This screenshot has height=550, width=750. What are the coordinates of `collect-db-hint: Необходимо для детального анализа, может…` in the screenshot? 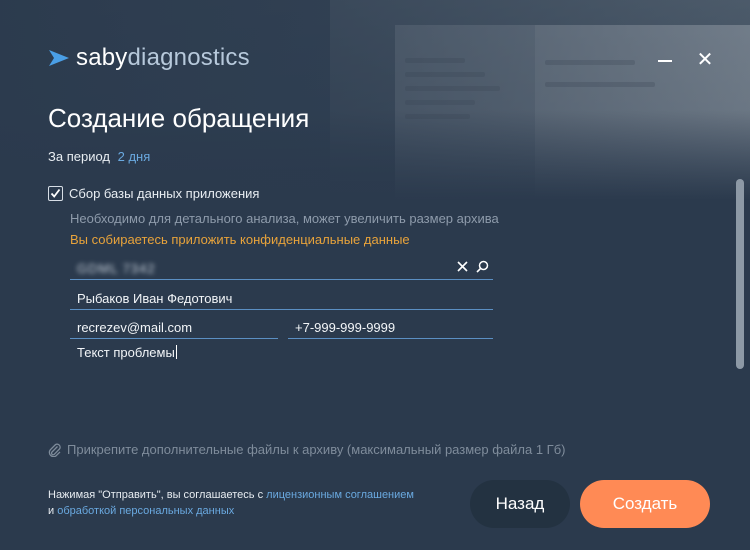 It's located at (284, 218).